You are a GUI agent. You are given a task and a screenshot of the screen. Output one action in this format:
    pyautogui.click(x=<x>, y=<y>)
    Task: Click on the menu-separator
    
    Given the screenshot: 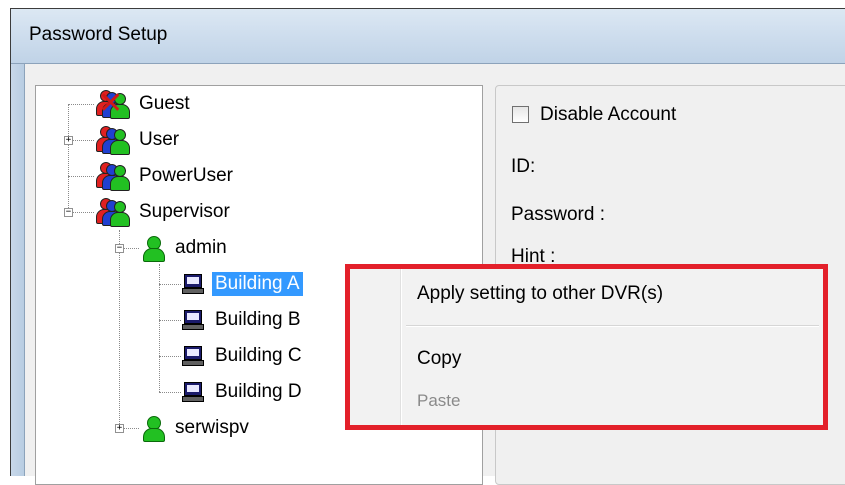 What is the action you would take?
    pyautogui.click(x=612, y=326)
    